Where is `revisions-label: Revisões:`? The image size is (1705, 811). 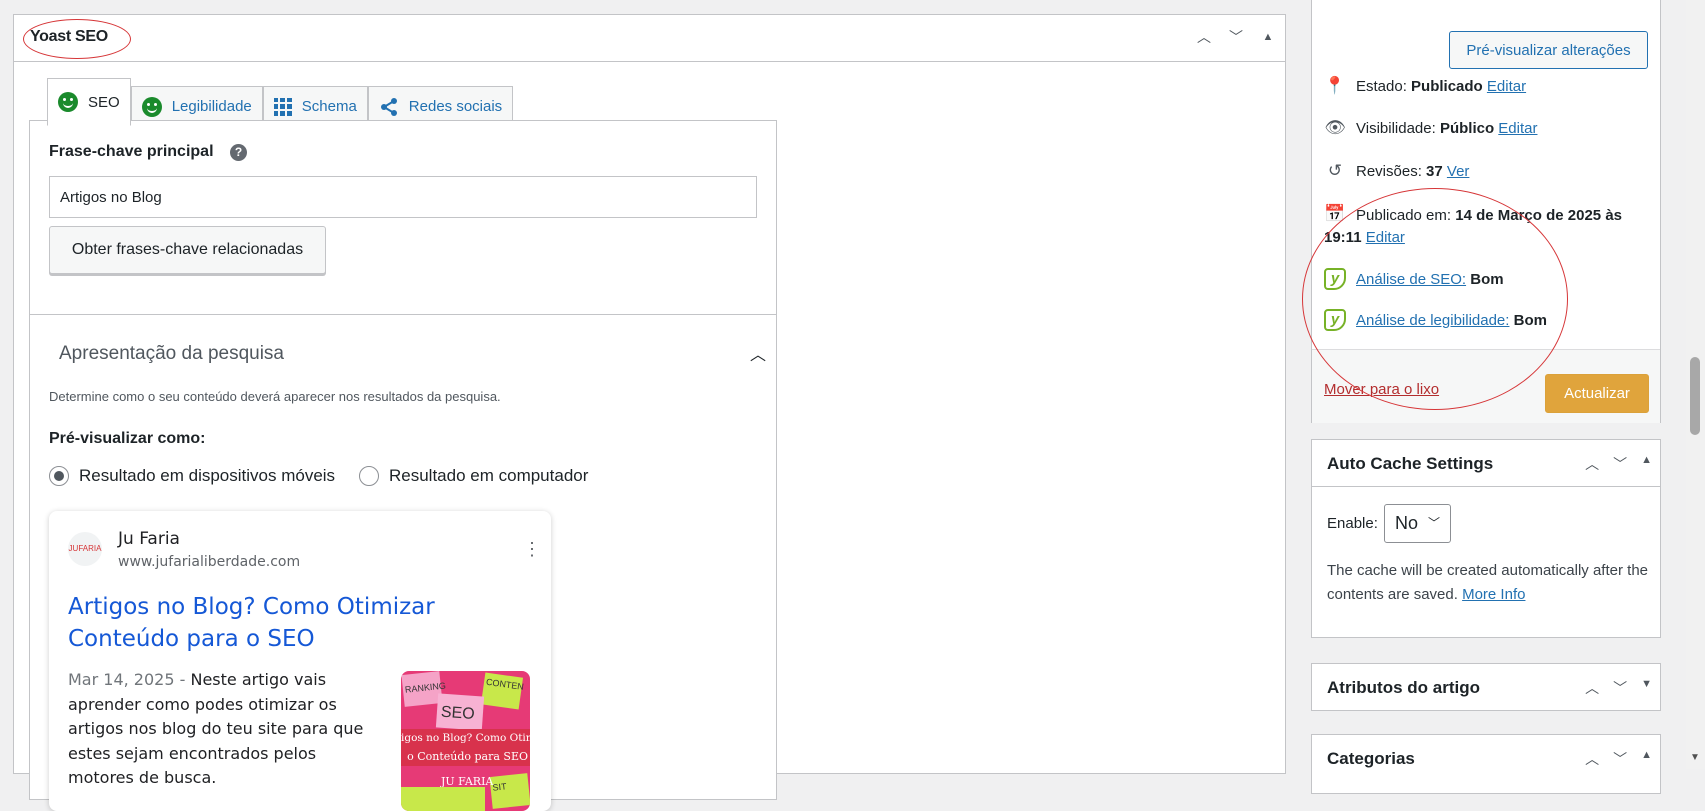 revisions-label: Revisões: is located at coordinates (1389, 171).